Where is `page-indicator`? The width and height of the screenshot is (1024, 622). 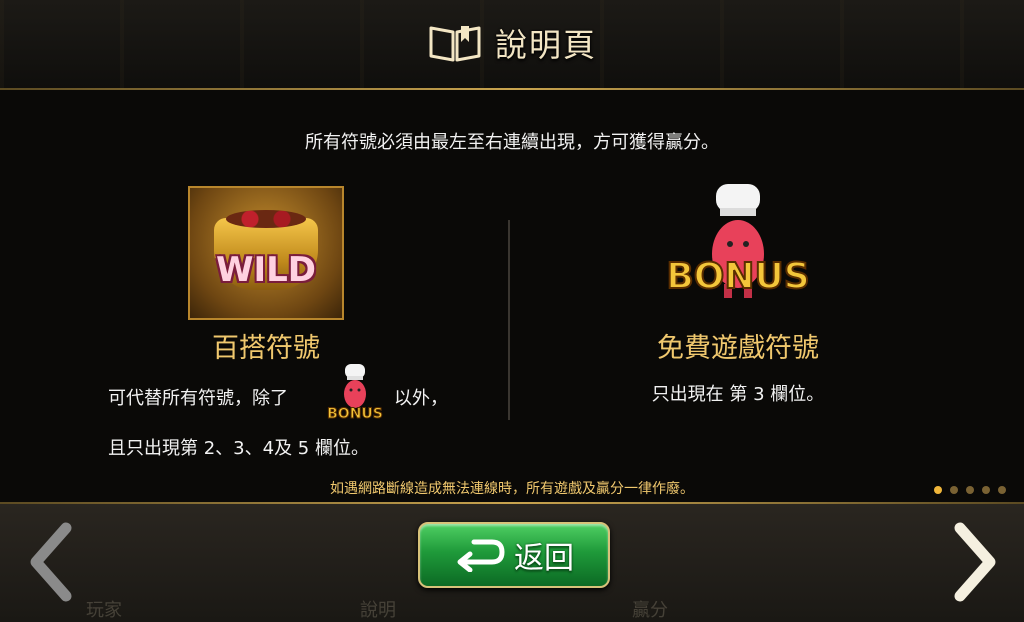 page-indicator is located at coordinates (970, 490).